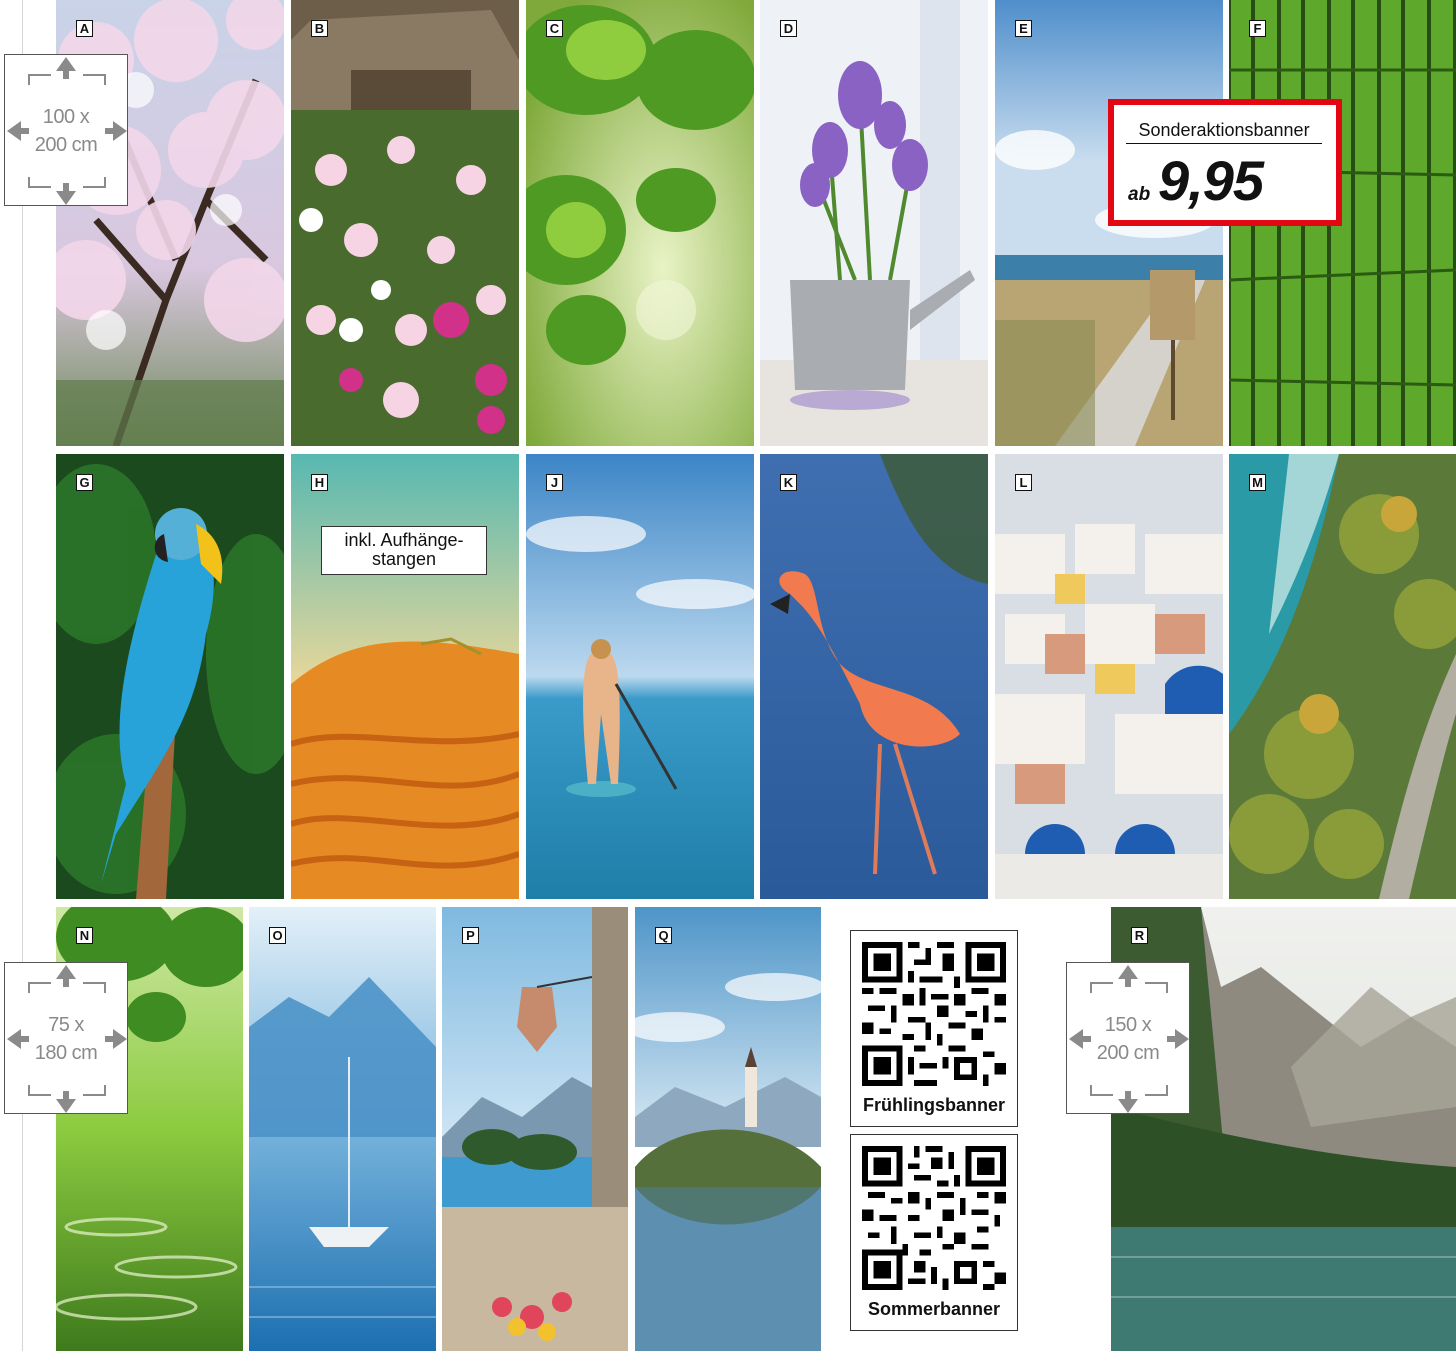  I want to click on banner-p-lantern-island: P, so click(535, 1129).